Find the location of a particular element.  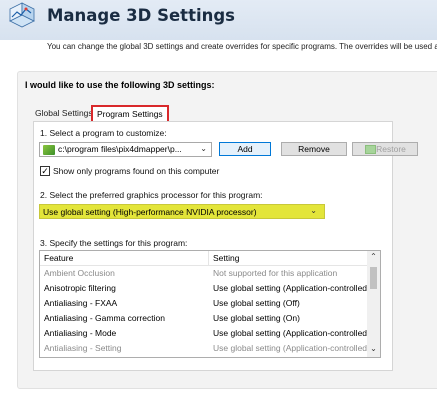

tab-global-settings: Global Settings is located at coordinates (64, 113).